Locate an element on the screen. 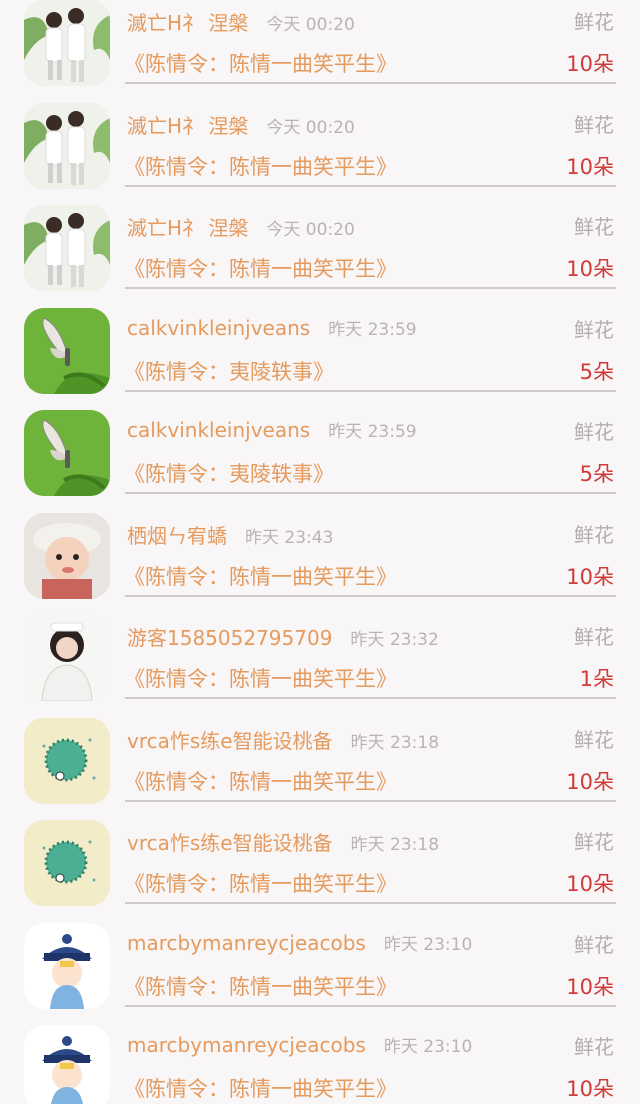  user-name: 游客1585052795709 昨天 23:32 is located at coordinates (283, 636).